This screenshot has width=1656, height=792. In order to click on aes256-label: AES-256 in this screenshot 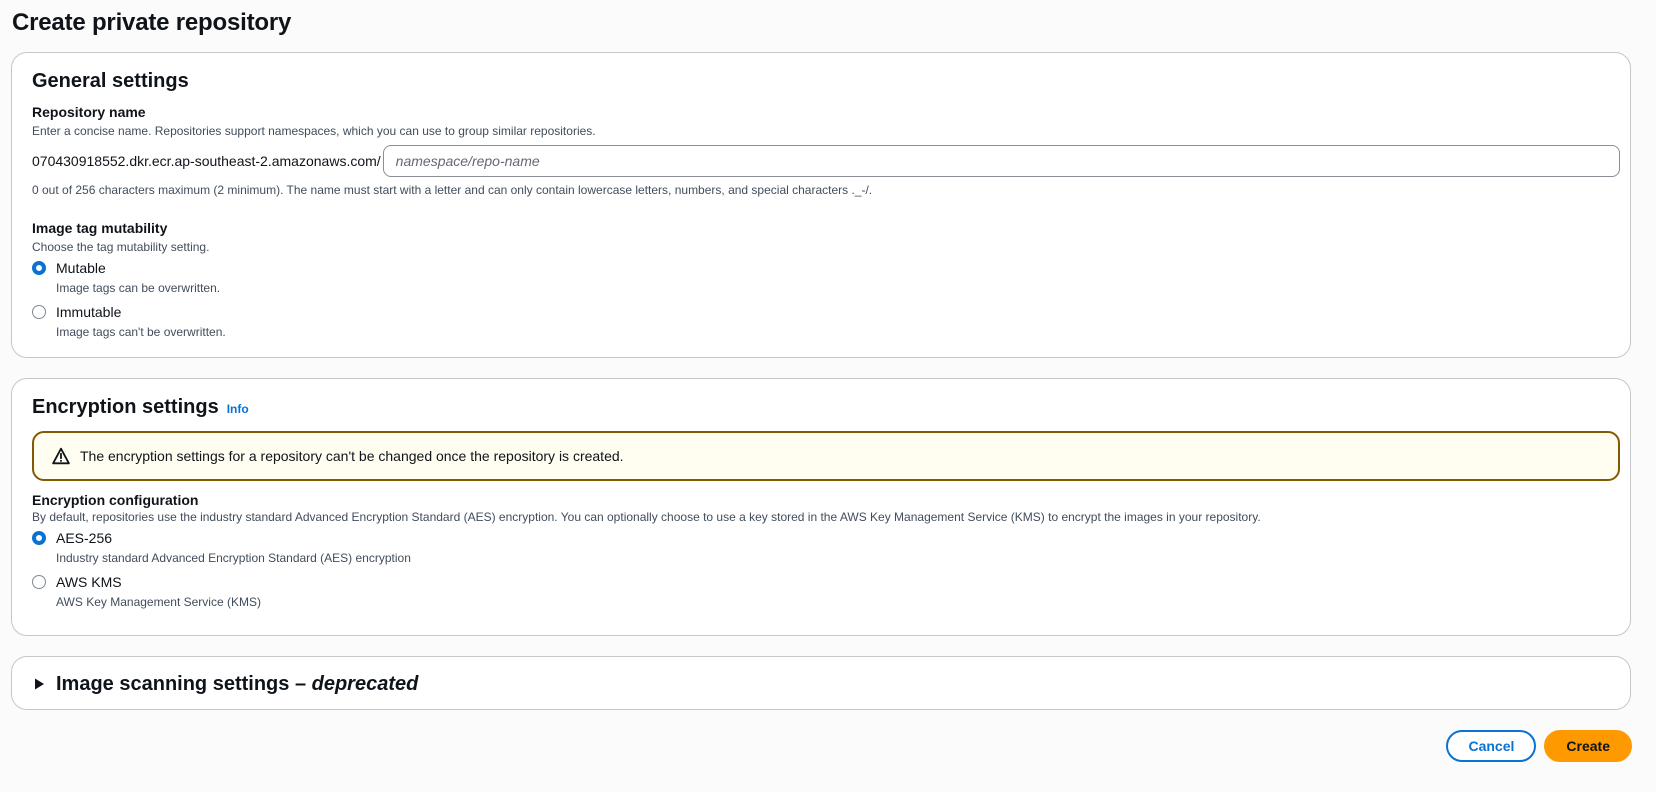, I will do `click(84, 538)`.